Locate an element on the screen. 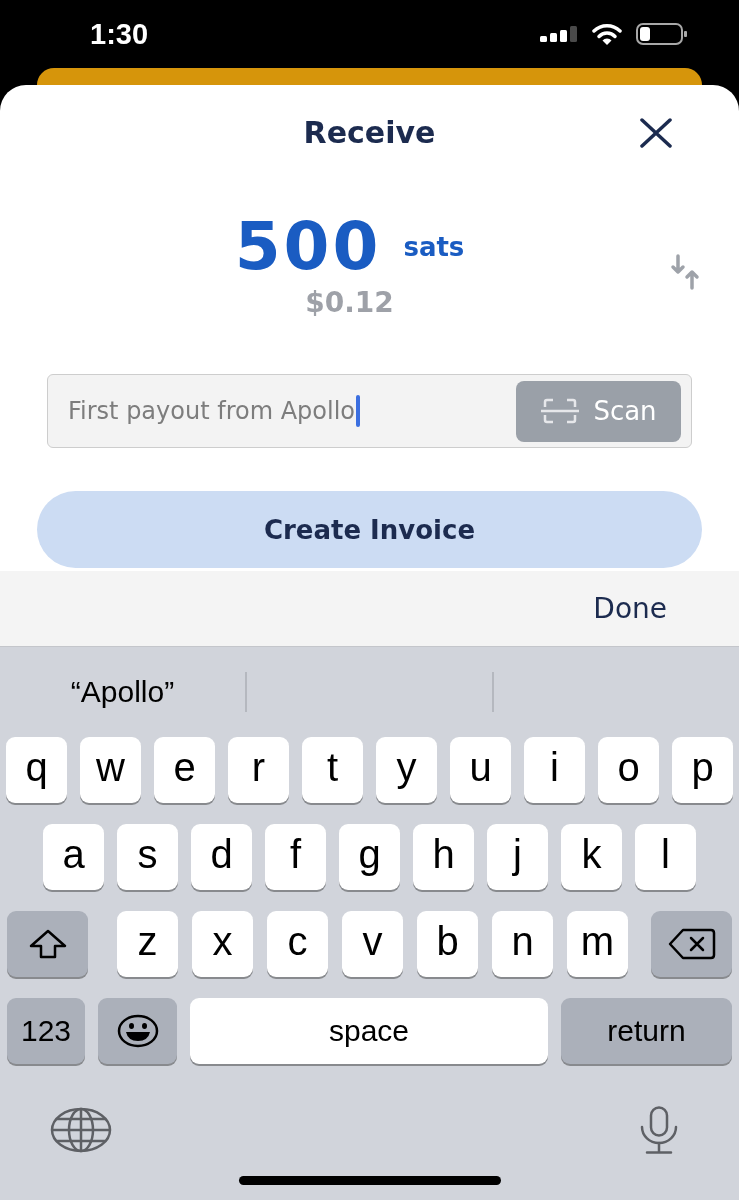 The height and width of the screenshot is (1200, 739). wifi-icon is located at coordinates (607, 34).